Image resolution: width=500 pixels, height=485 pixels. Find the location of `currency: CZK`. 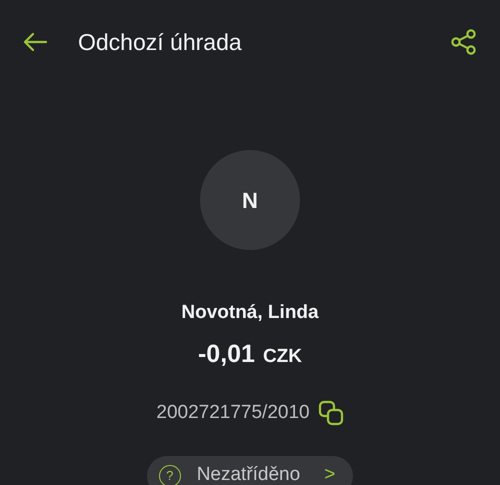

currency: CZK is located at coordinates (282, 356).